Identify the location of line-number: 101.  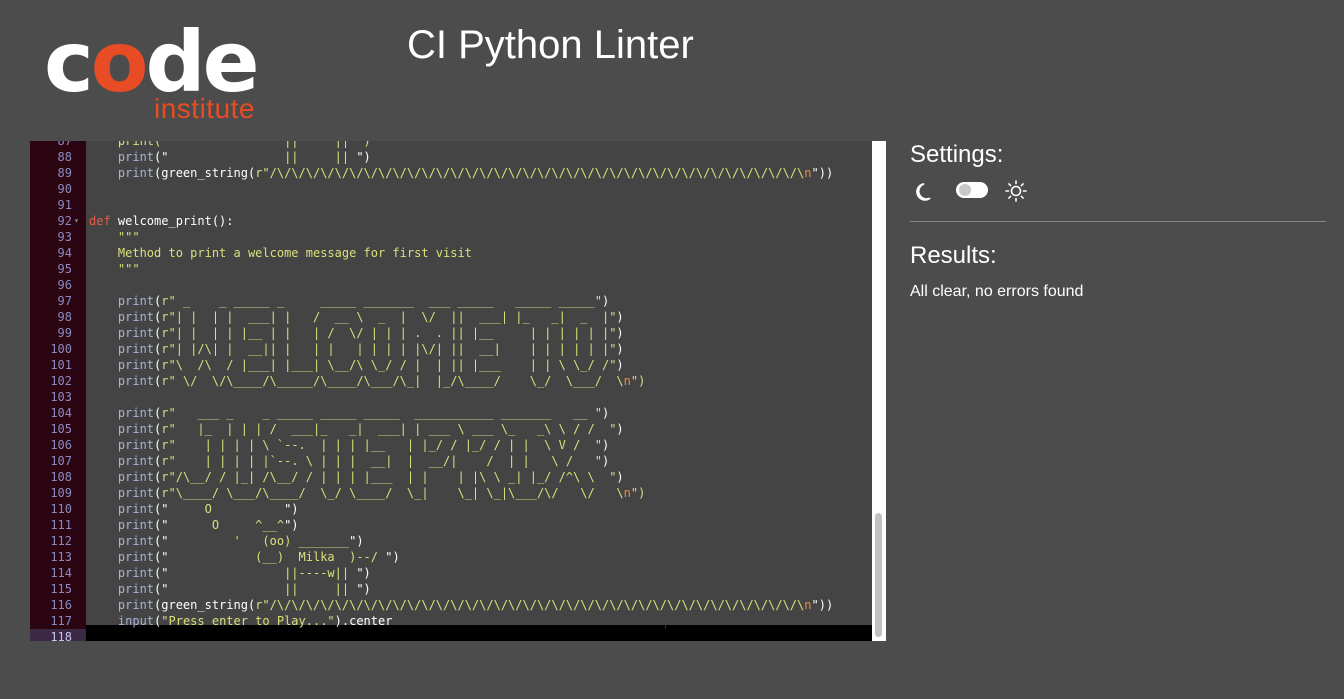
(61, 365).